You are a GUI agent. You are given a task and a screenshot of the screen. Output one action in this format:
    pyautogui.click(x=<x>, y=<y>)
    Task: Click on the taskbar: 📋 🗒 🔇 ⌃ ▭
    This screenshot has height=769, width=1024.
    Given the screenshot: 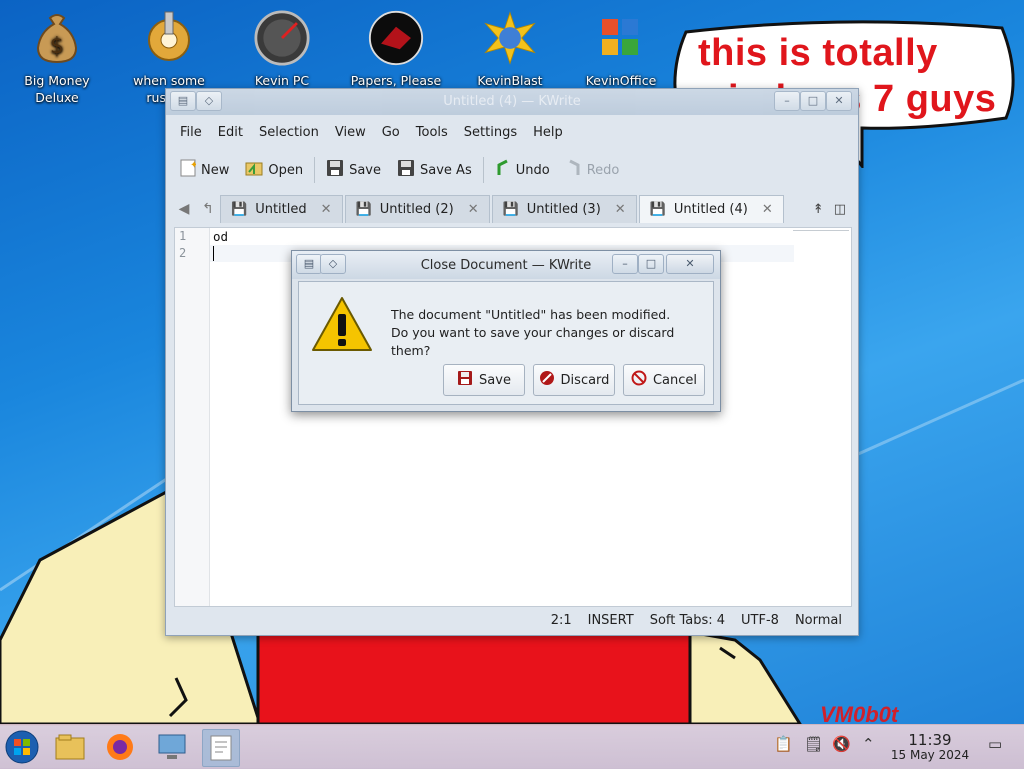 What is the action you would take?
    pyautogui.click(x=512, y=746)
    